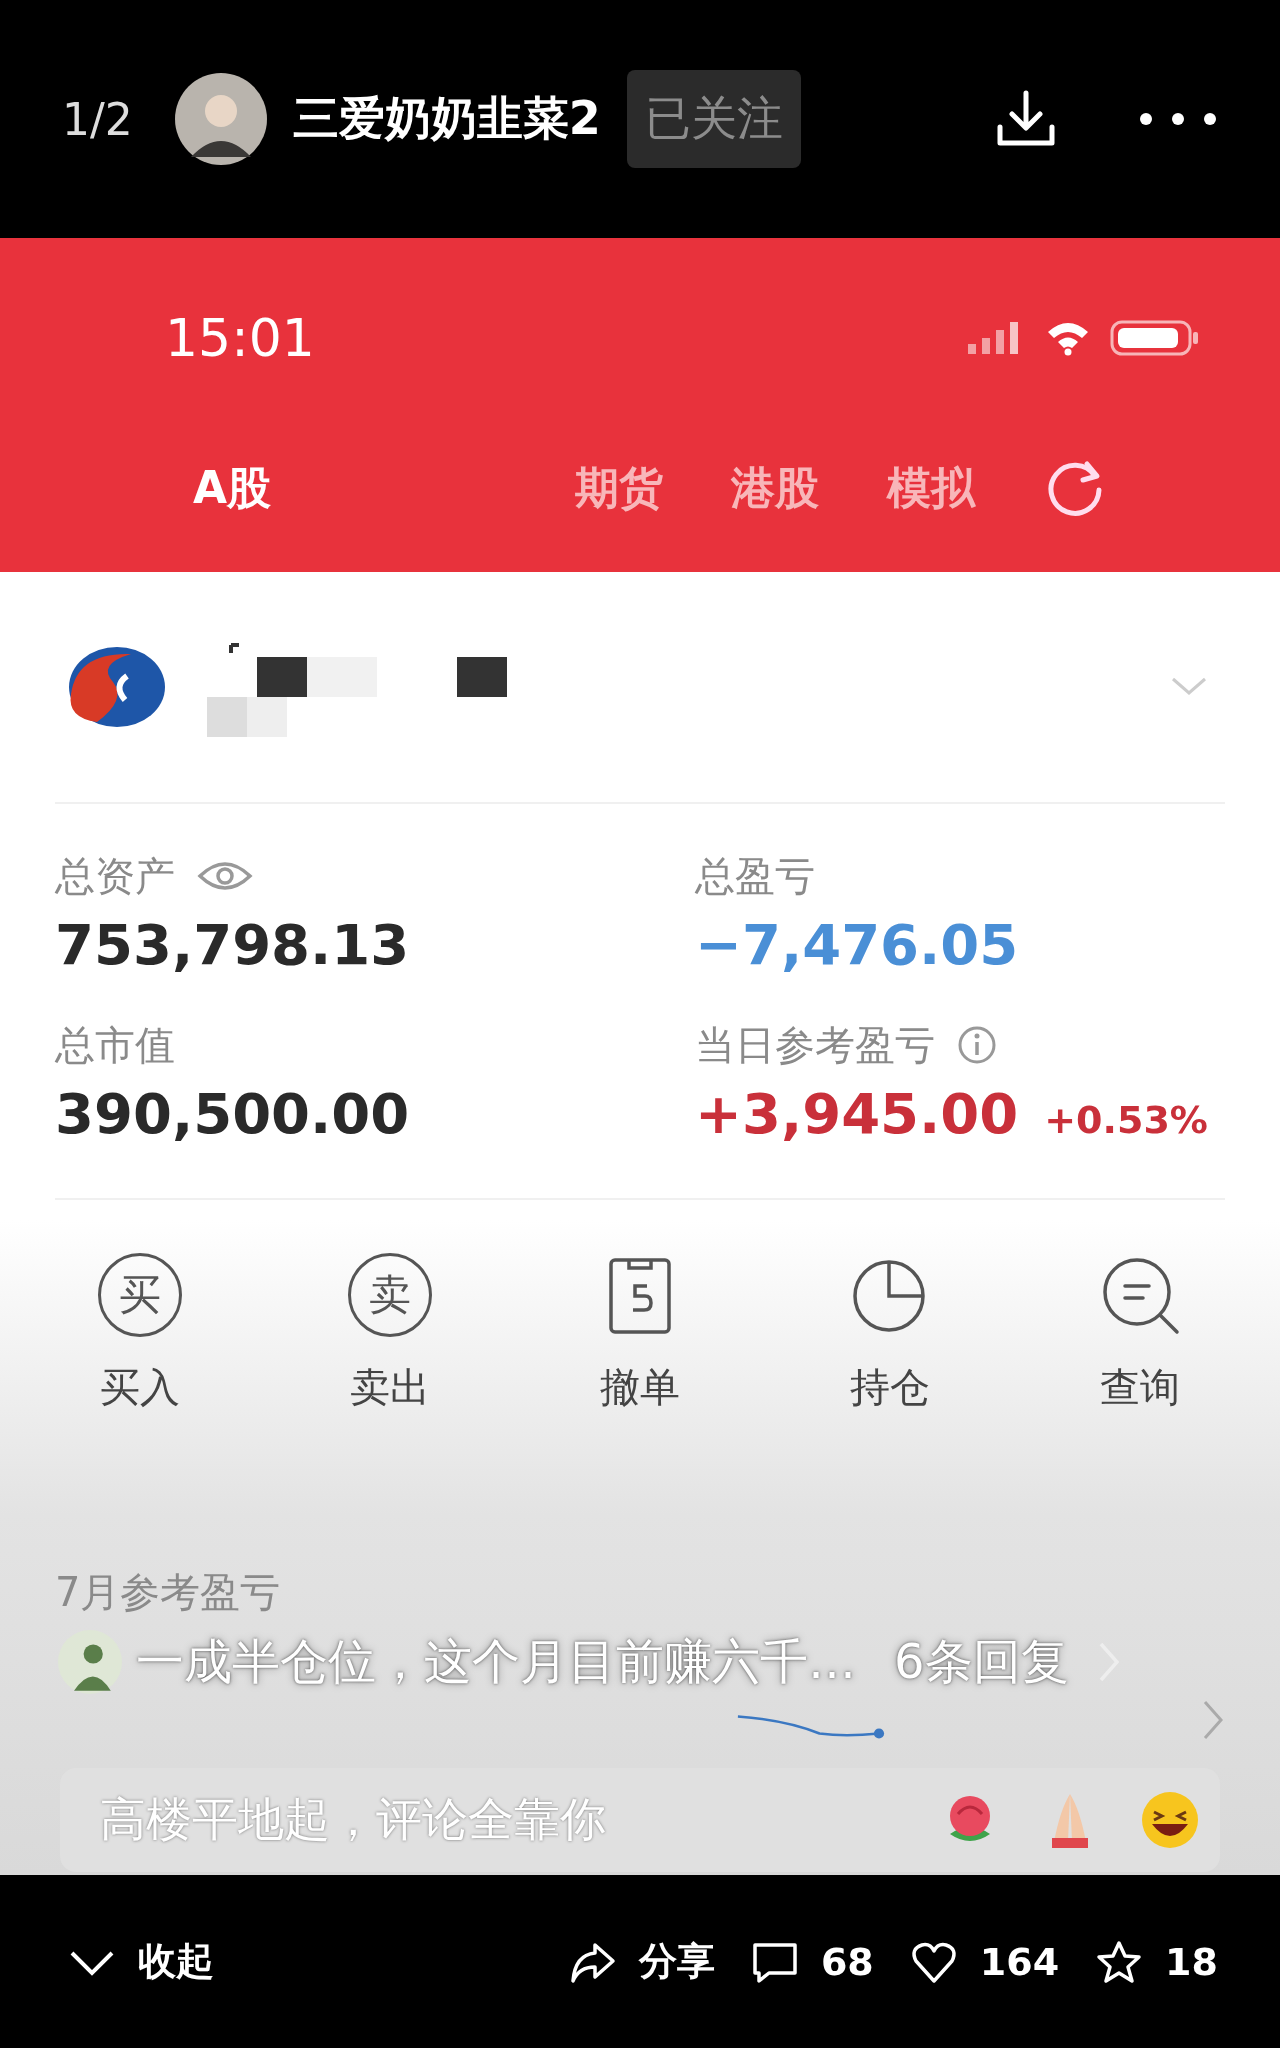 This screenshot has width=1280, height=2048. I want to click on metric-label: 总盈亏, so click(755, 876).